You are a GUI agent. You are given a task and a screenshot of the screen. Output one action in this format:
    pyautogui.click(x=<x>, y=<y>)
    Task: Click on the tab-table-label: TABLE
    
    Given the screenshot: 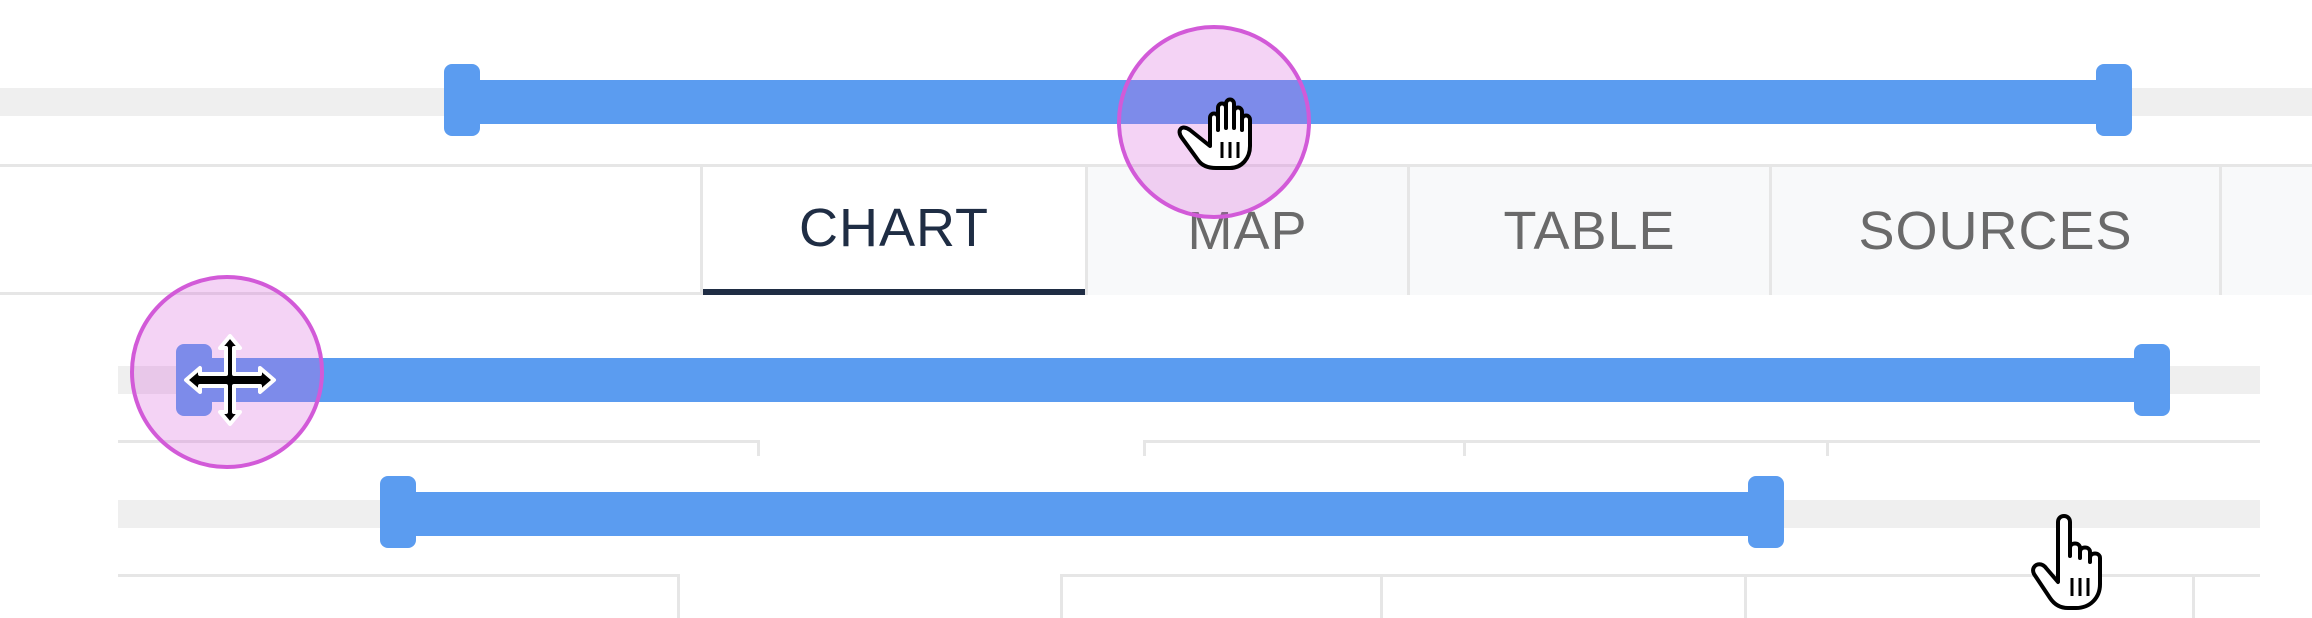 What is the action you would take?
    pyautogui.click(x=1589, y=231)
    